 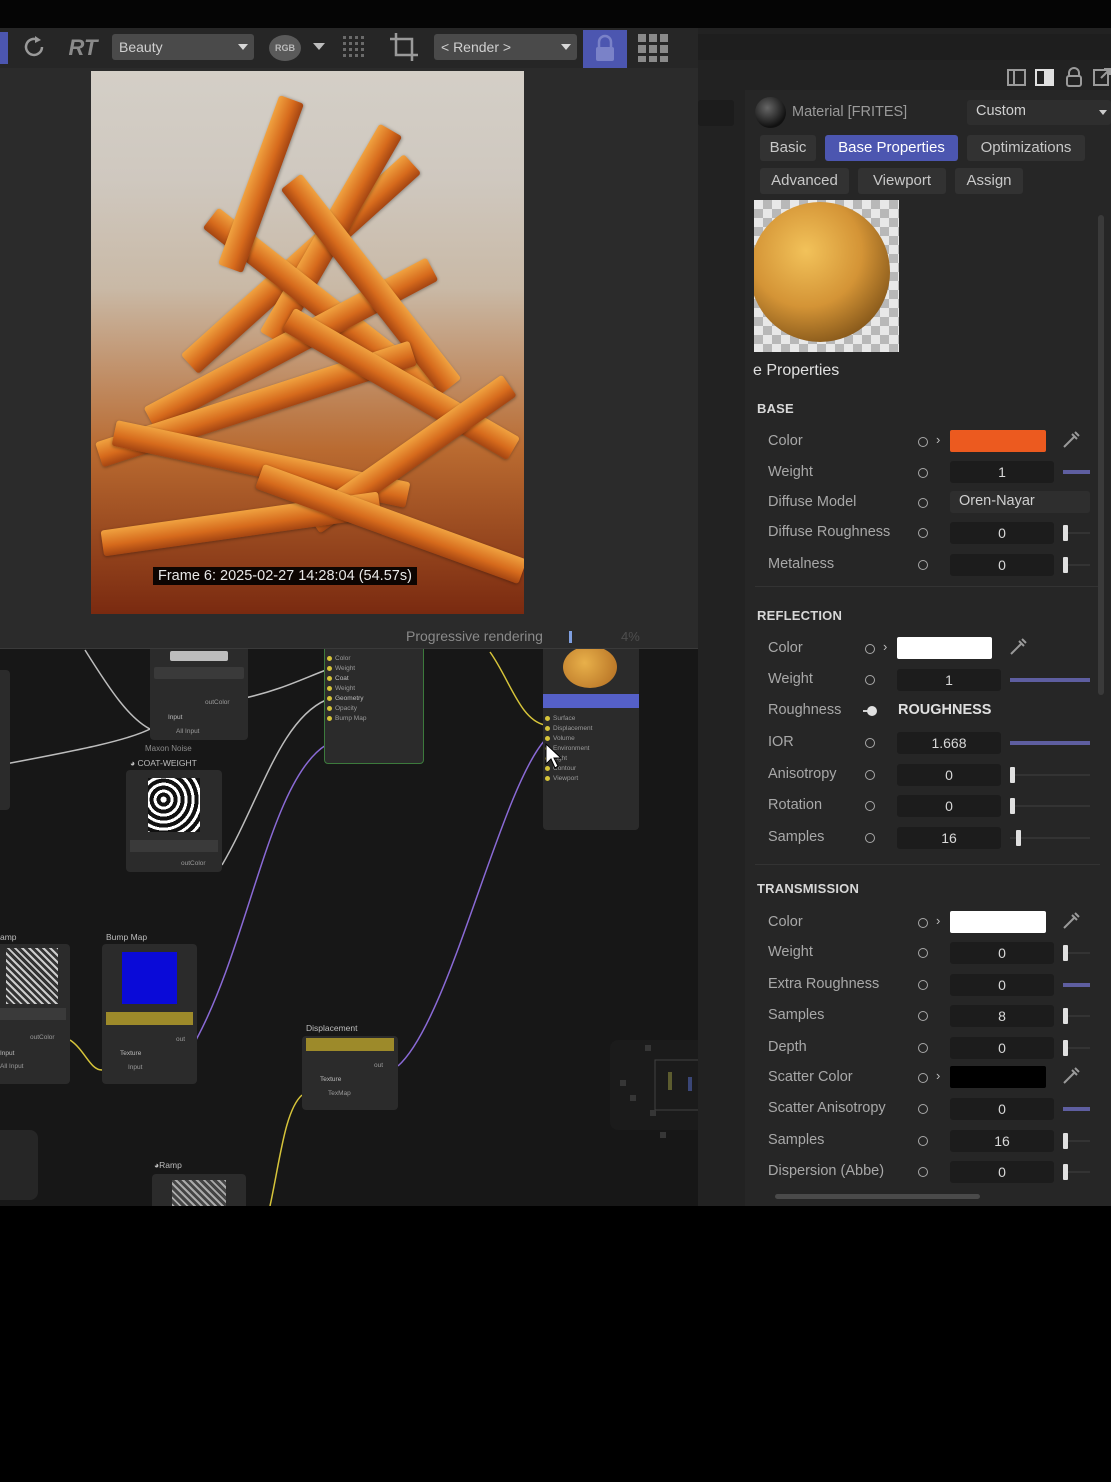 What do you see at coordinates (949, 775) in the screenshot?
I see `anisotropy-field: 0` at bounding box center [949, 775].